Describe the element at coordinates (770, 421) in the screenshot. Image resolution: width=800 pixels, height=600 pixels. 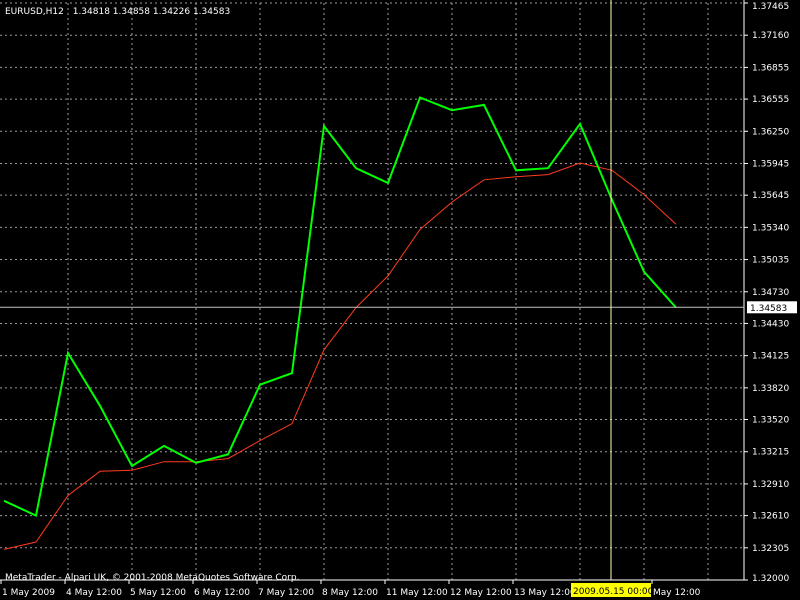
I see `y-tick-label: 1.33520` at that location.